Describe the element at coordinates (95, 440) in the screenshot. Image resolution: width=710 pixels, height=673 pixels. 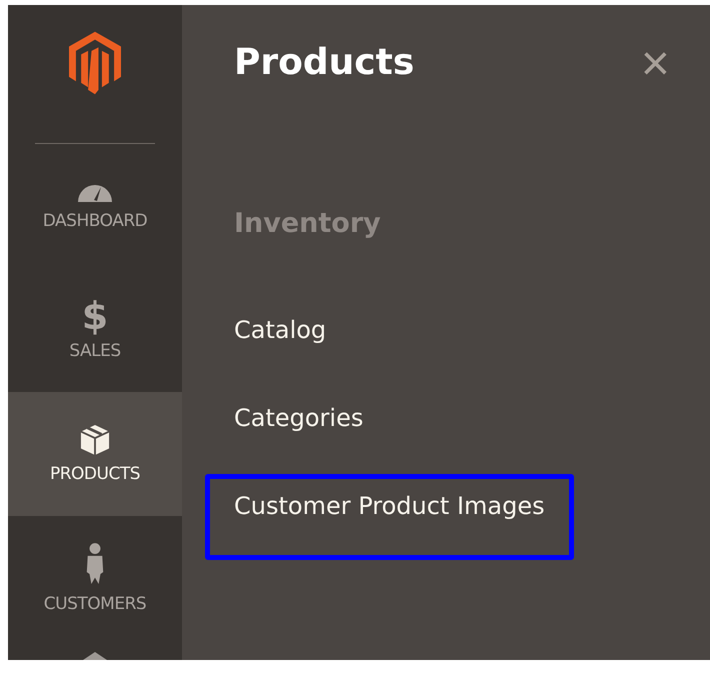
I see `box-icon` at that location.